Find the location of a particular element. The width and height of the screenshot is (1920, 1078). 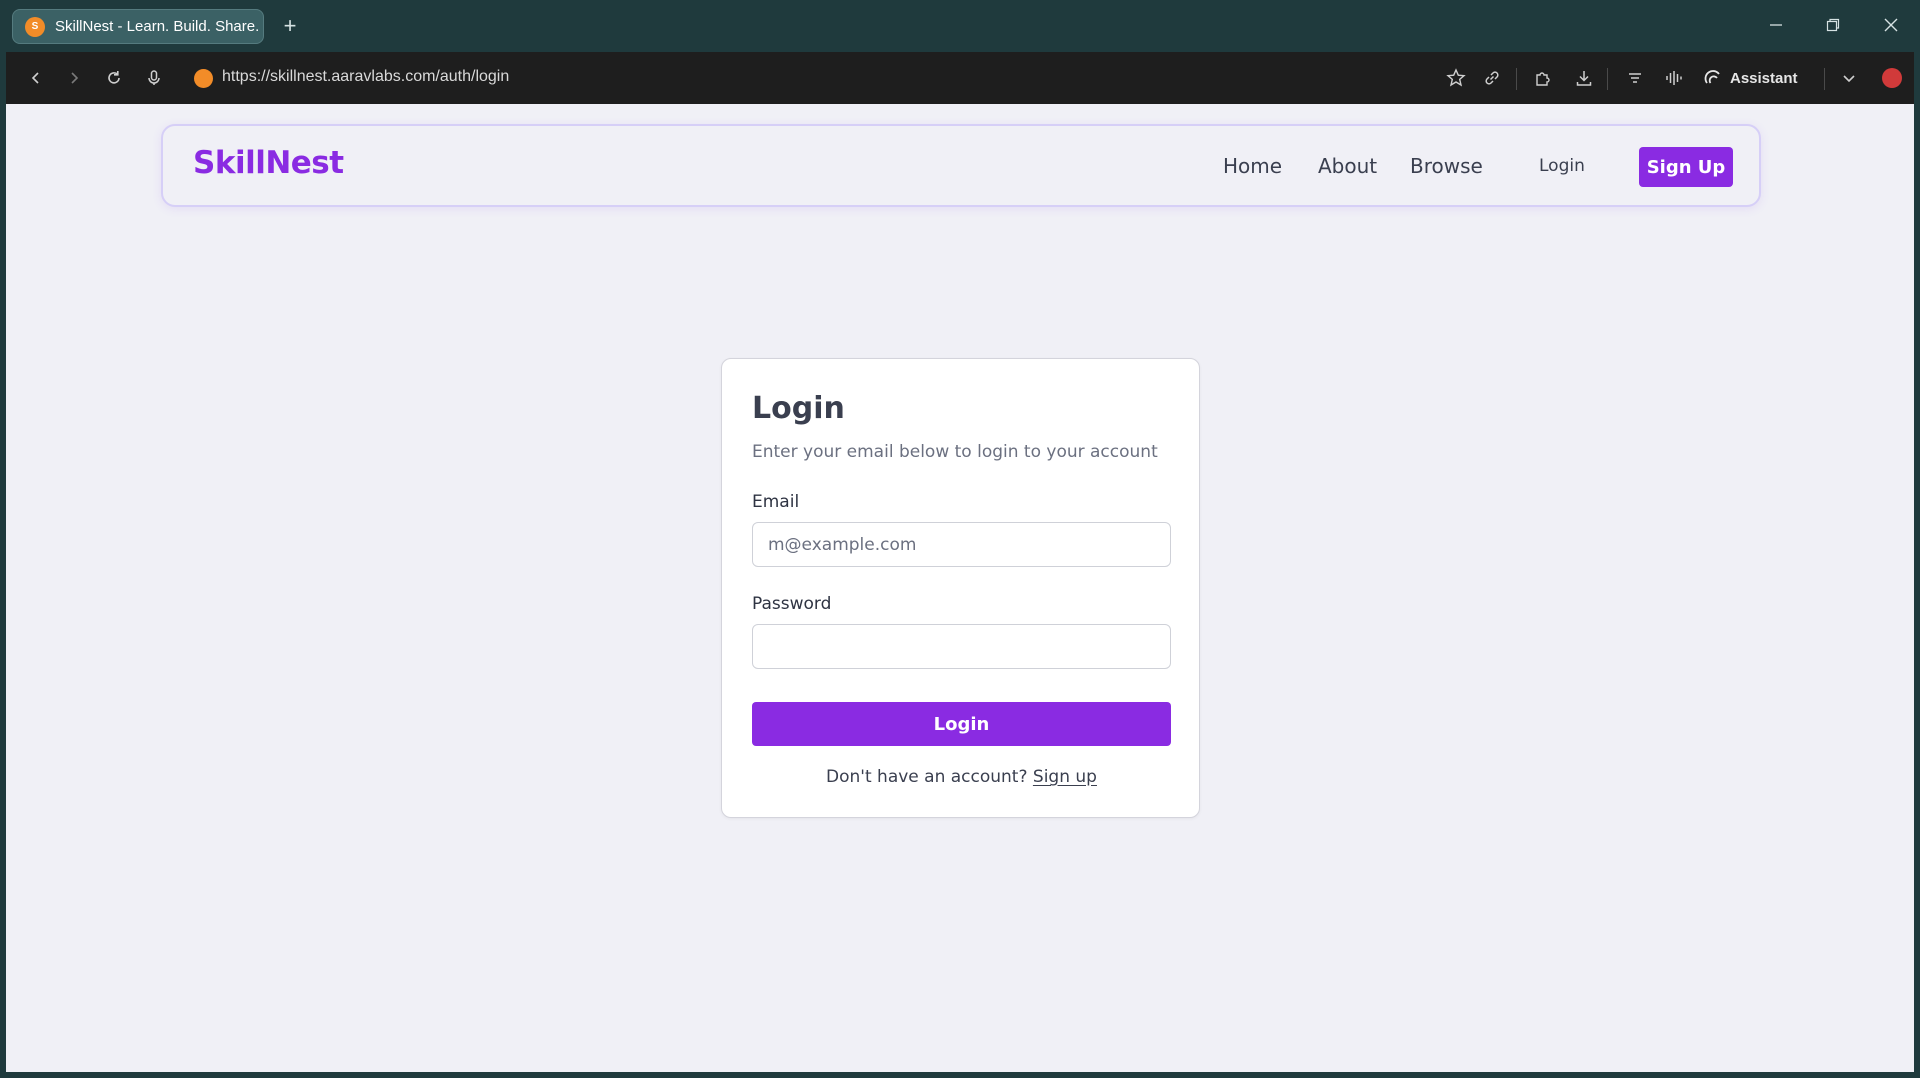

nav-signup-button: Sign Up is located at coordinates (1686, 167).